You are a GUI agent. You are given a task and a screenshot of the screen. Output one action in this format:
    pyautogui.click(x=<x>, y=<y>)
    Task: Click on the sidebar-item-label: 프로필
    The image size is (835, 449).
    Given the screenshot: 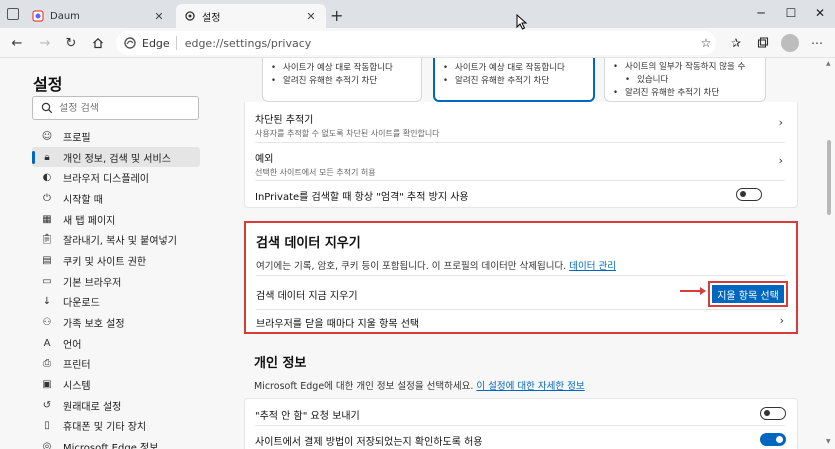 What is the action you would take?
    pyautogui.click(x=77, y=138)
    